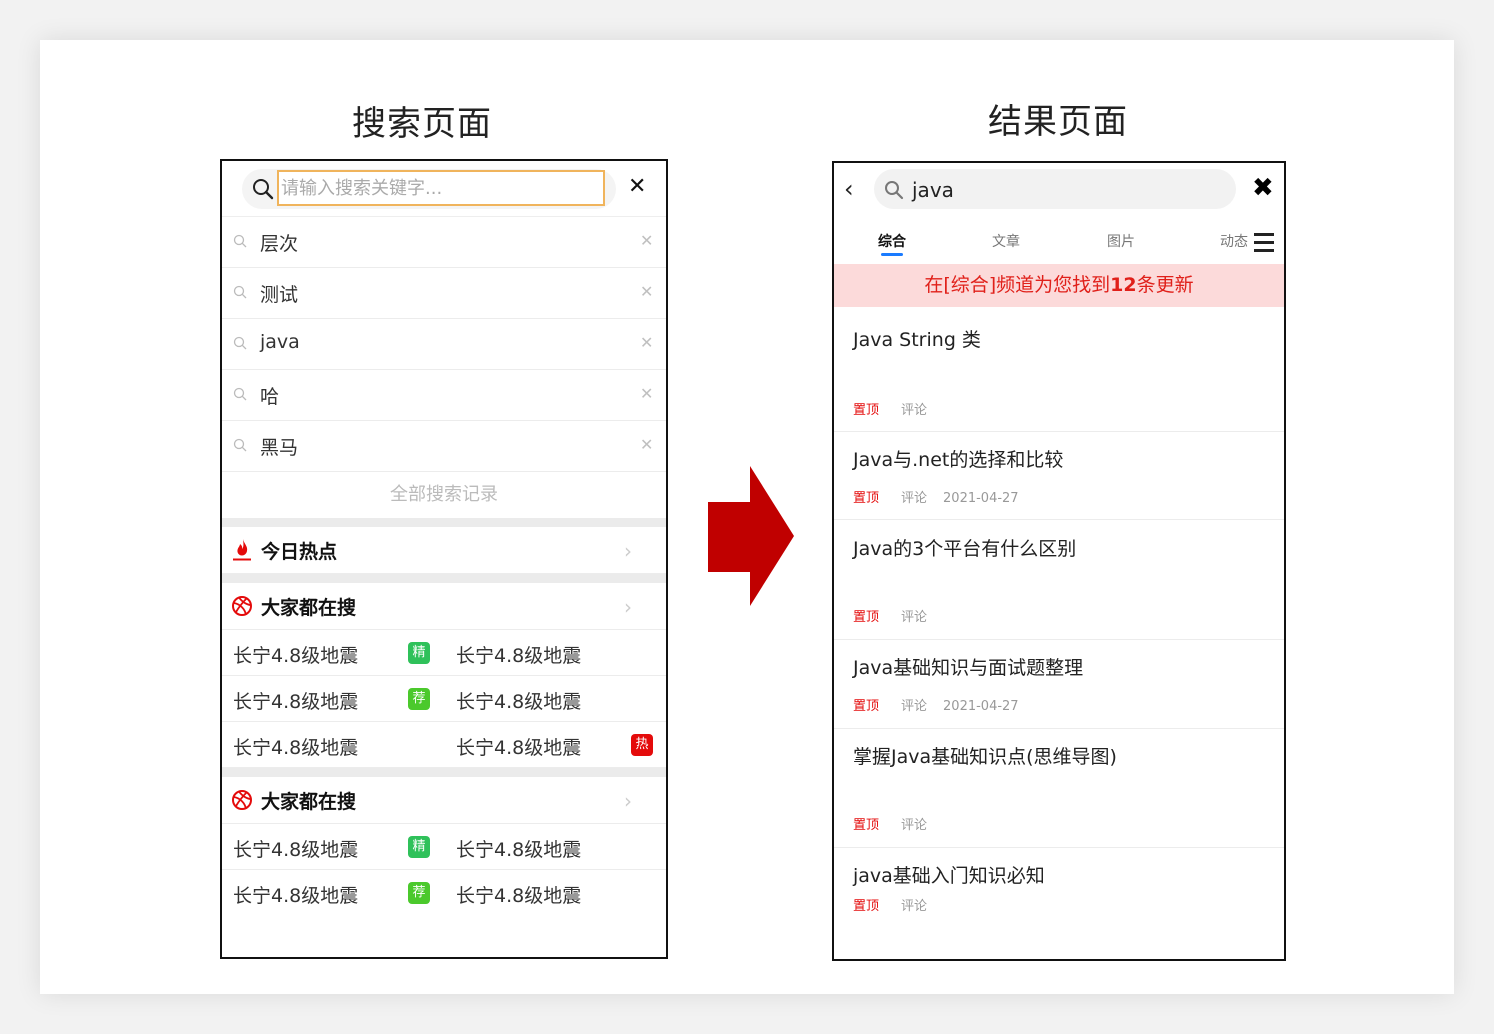 The image size is (1494, 1034). I want to click on history-item: java ✕, so click(444, 344).